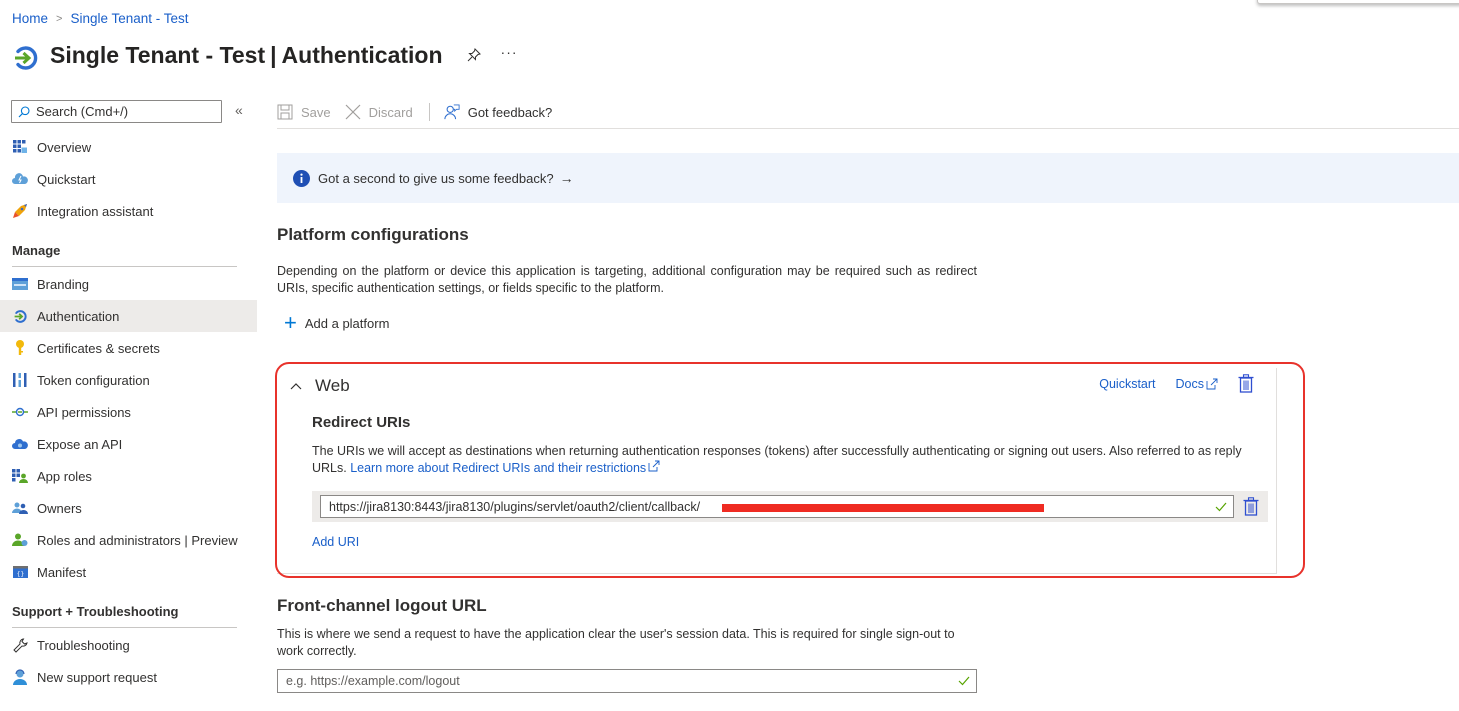  Describe the element at coordinates (30, 18) in the screenshot. I see `breadcrumb-home: Home` at that location.